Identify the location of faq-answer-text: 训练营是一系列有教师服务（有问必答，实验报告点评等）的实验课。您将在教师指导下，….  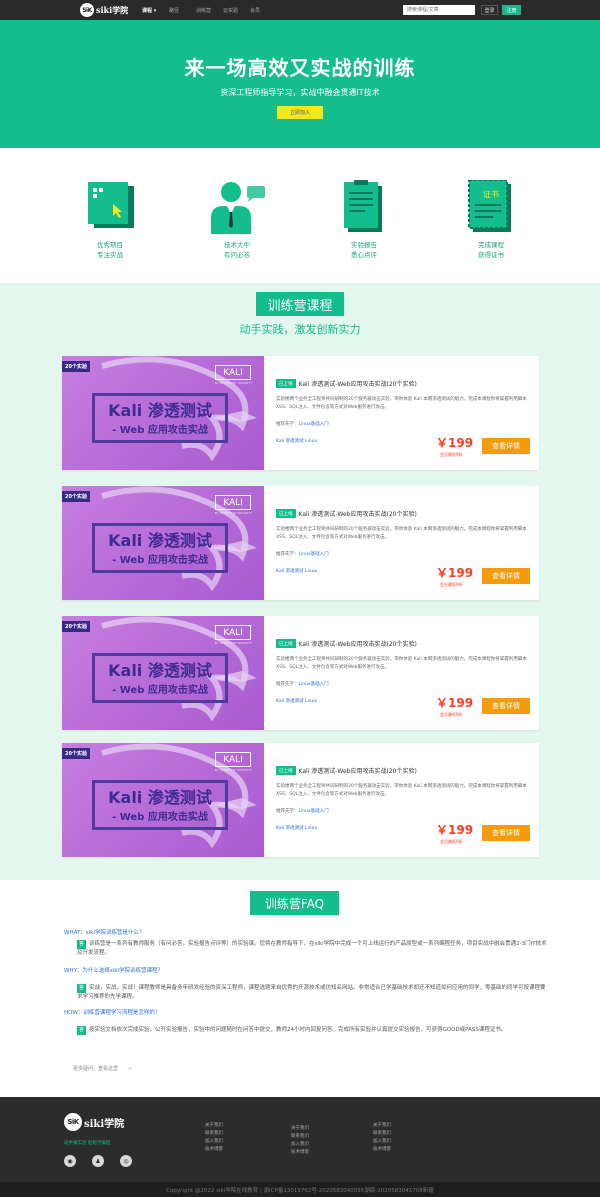
(312, 948).